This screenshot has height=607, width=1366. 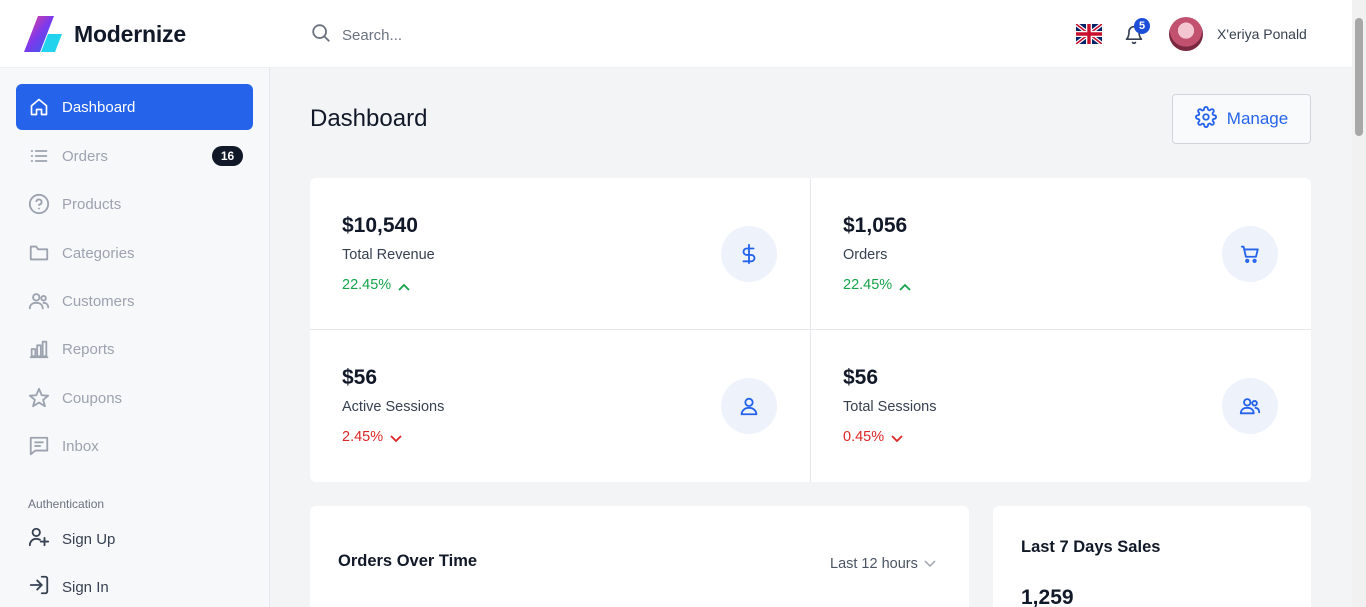 I want to click on stat-card-orders: $1,056 Orders 22.45%, so click(x=1061, y=253).